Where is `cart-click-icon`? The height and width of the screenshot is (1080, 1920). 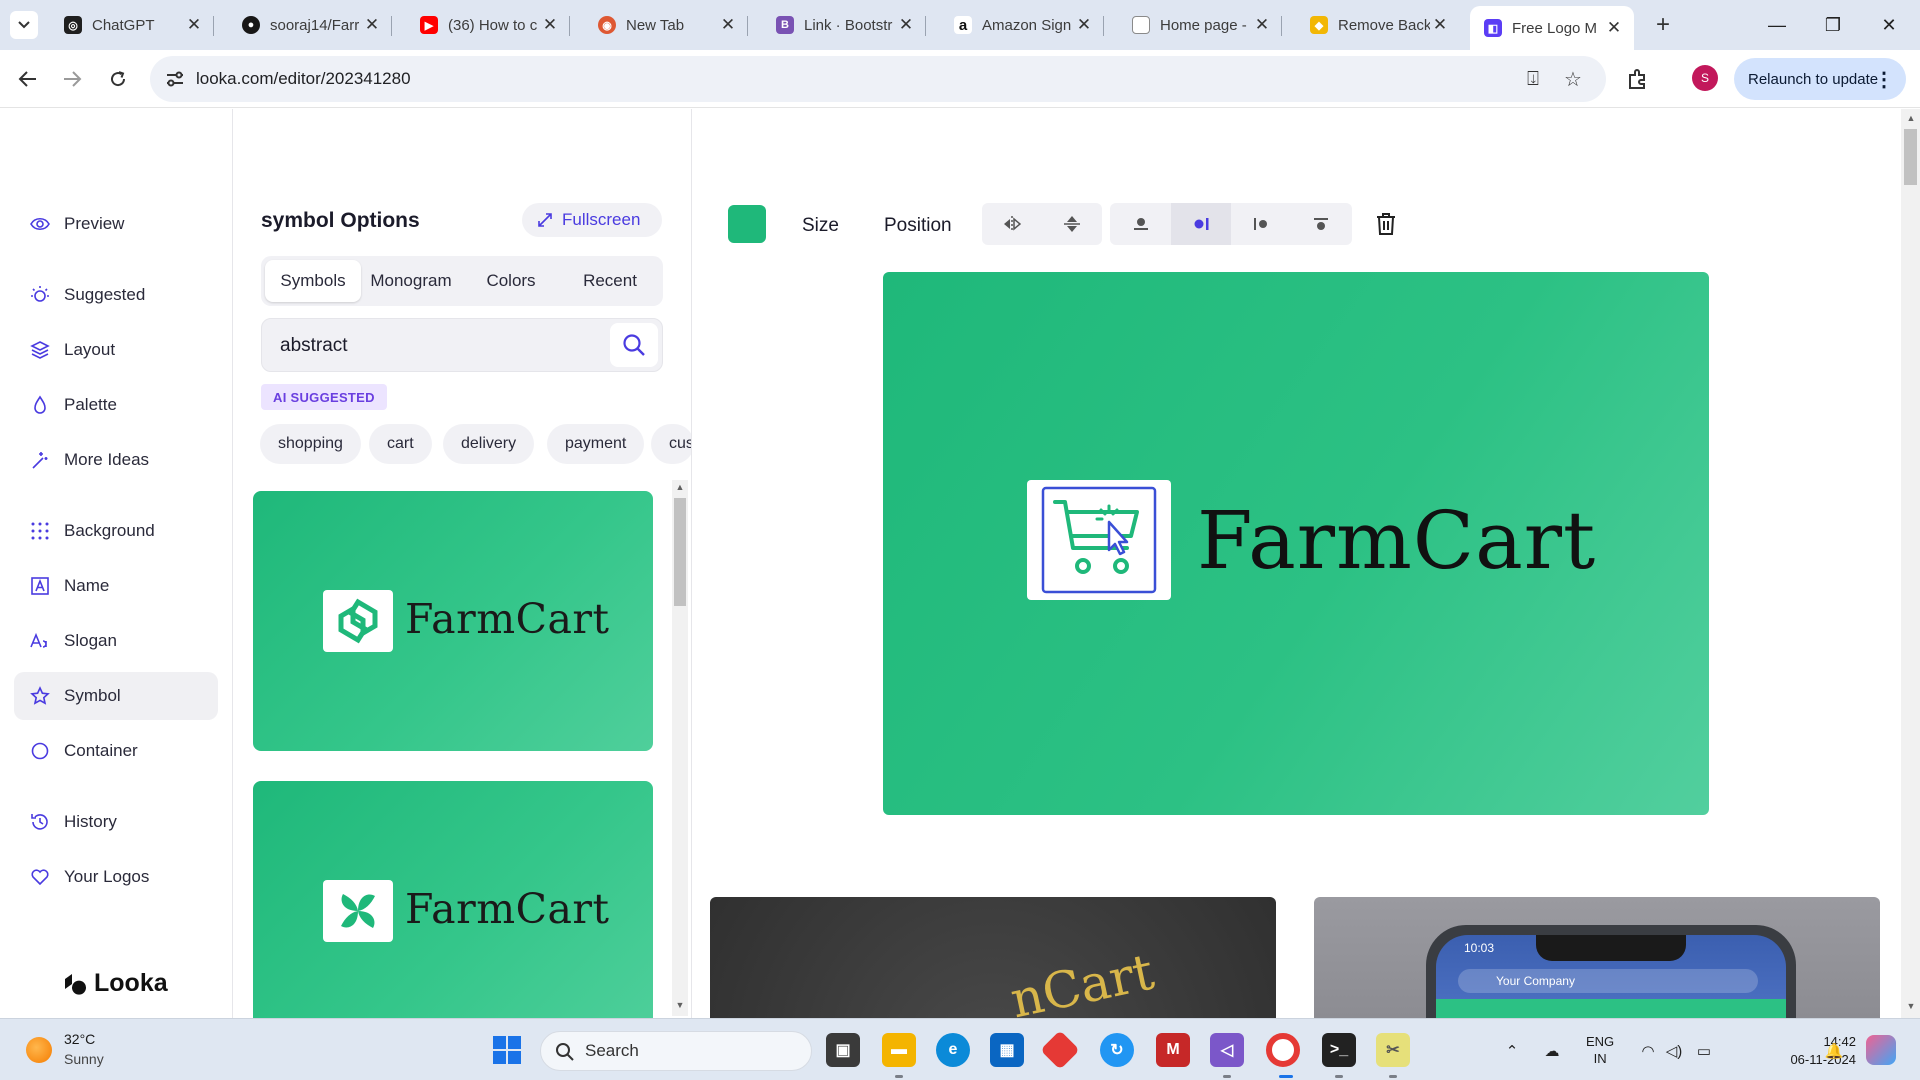 cart-click-icon is located at coordinates (1099, 540).